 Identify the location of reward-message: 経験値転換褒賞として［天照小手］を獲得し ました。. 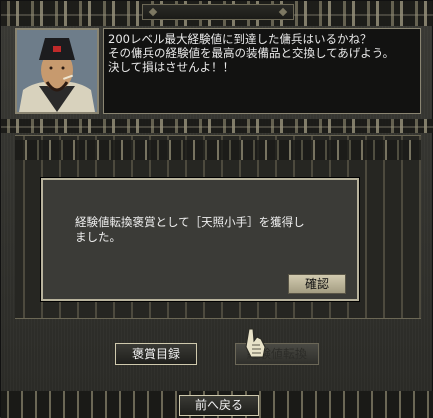
(210, 230).